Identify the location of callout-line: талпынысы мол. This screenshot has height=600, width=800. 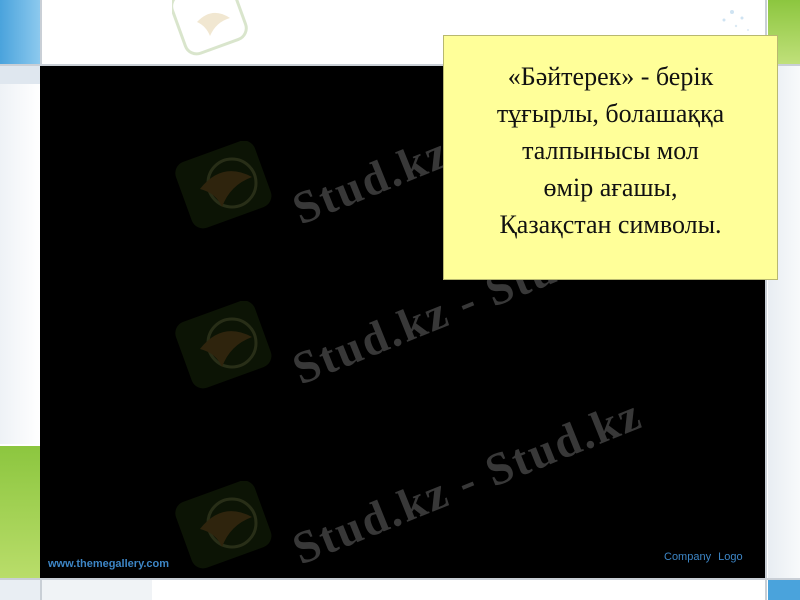
(610, 150).